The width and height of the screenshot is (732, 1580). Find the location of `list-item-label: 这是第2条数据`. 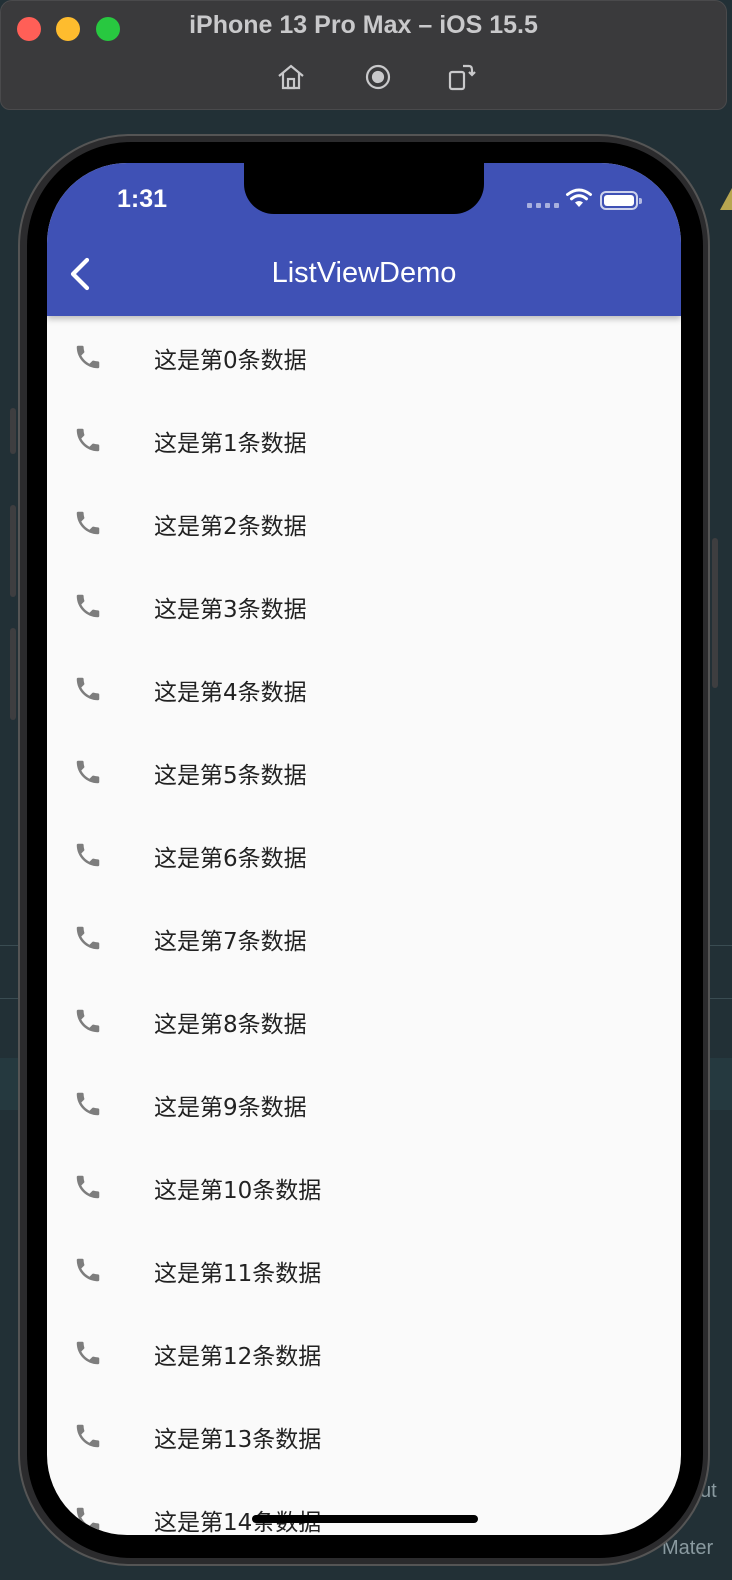

list-item-label: 这是第2条数据 is located at coordinates (230, 527).